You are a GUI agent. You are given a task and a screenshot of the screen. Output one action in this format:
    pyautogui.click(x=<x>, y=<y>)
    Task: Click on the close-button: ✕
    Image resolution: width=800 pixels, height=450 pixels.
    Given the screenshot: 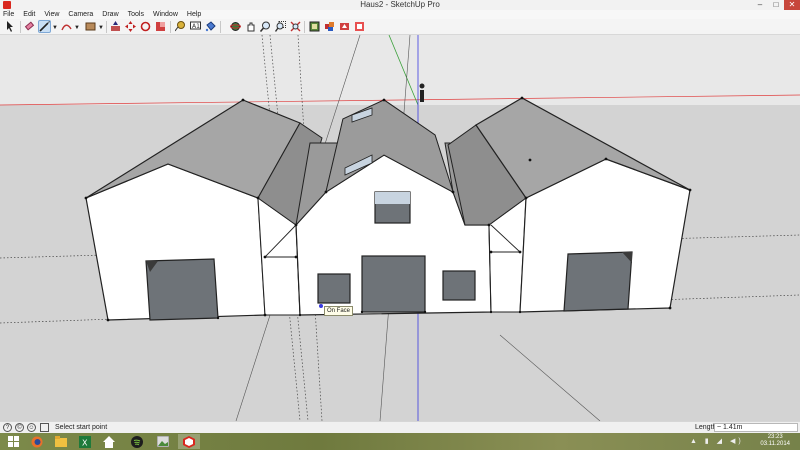 What is the action you would take?
    pyautogui.click(x=792, y=5)
    